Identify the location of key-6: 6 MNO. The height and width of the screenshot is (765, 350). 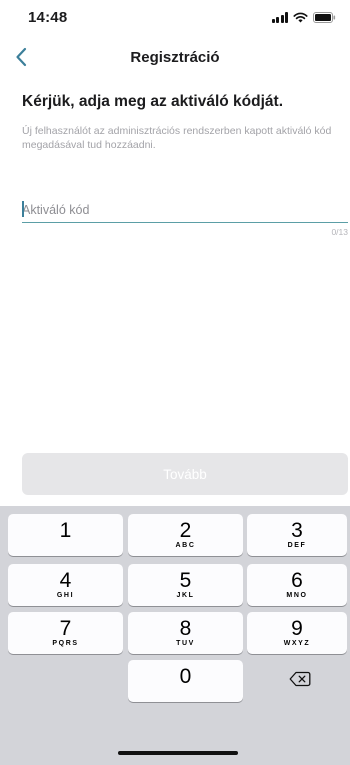
(297, 585).